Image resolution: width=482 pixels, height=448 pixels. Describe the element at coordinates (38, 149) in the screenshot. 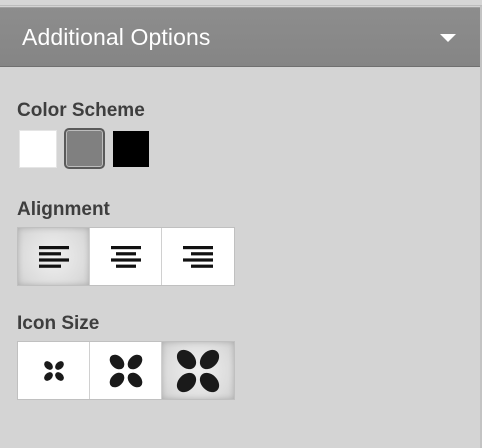

I see `color-swatch-white` at that location.